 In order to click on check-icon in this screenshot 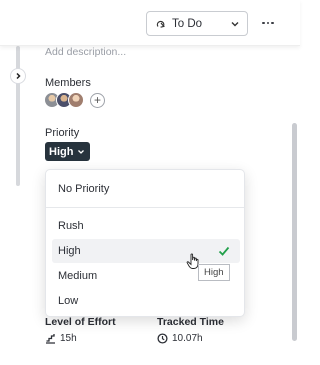, I will do `click(224, 251)`.